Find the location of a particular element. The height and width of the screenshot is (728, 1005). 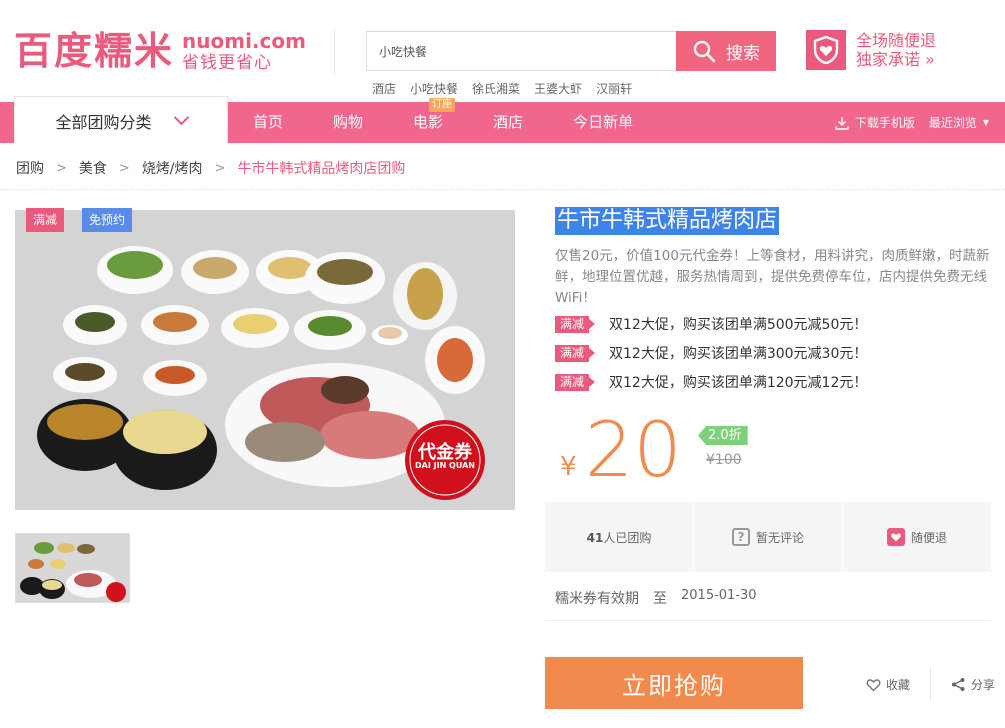

header-divider is located at coordinates (334, 52).